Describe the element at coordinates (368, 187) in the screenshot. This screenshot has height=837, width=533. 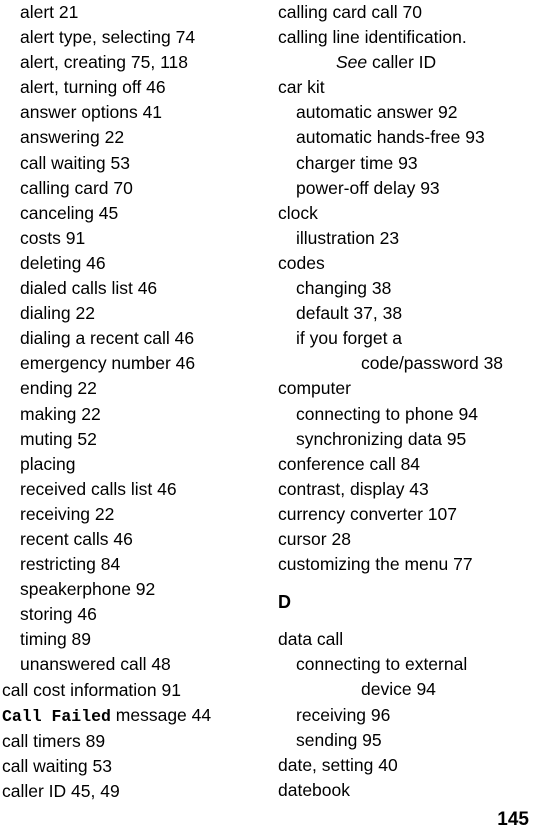
I see `index-entry: power-off delay 93` at that location.